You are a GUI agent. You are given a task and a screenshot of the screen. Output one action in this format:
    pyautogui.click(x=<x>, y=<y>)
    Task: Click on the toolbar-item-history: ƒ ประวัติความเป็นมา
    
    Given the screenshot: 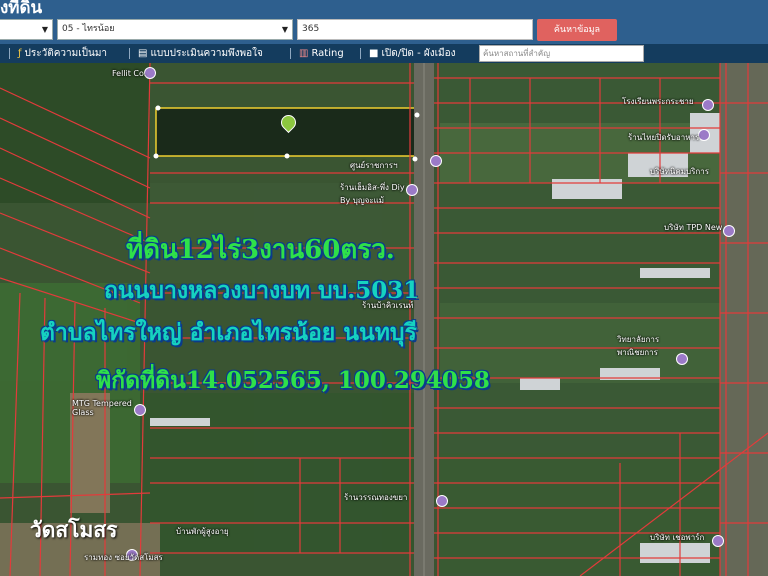 What is the action you would take?
    pyautogui.click(x=62, y=53)
    